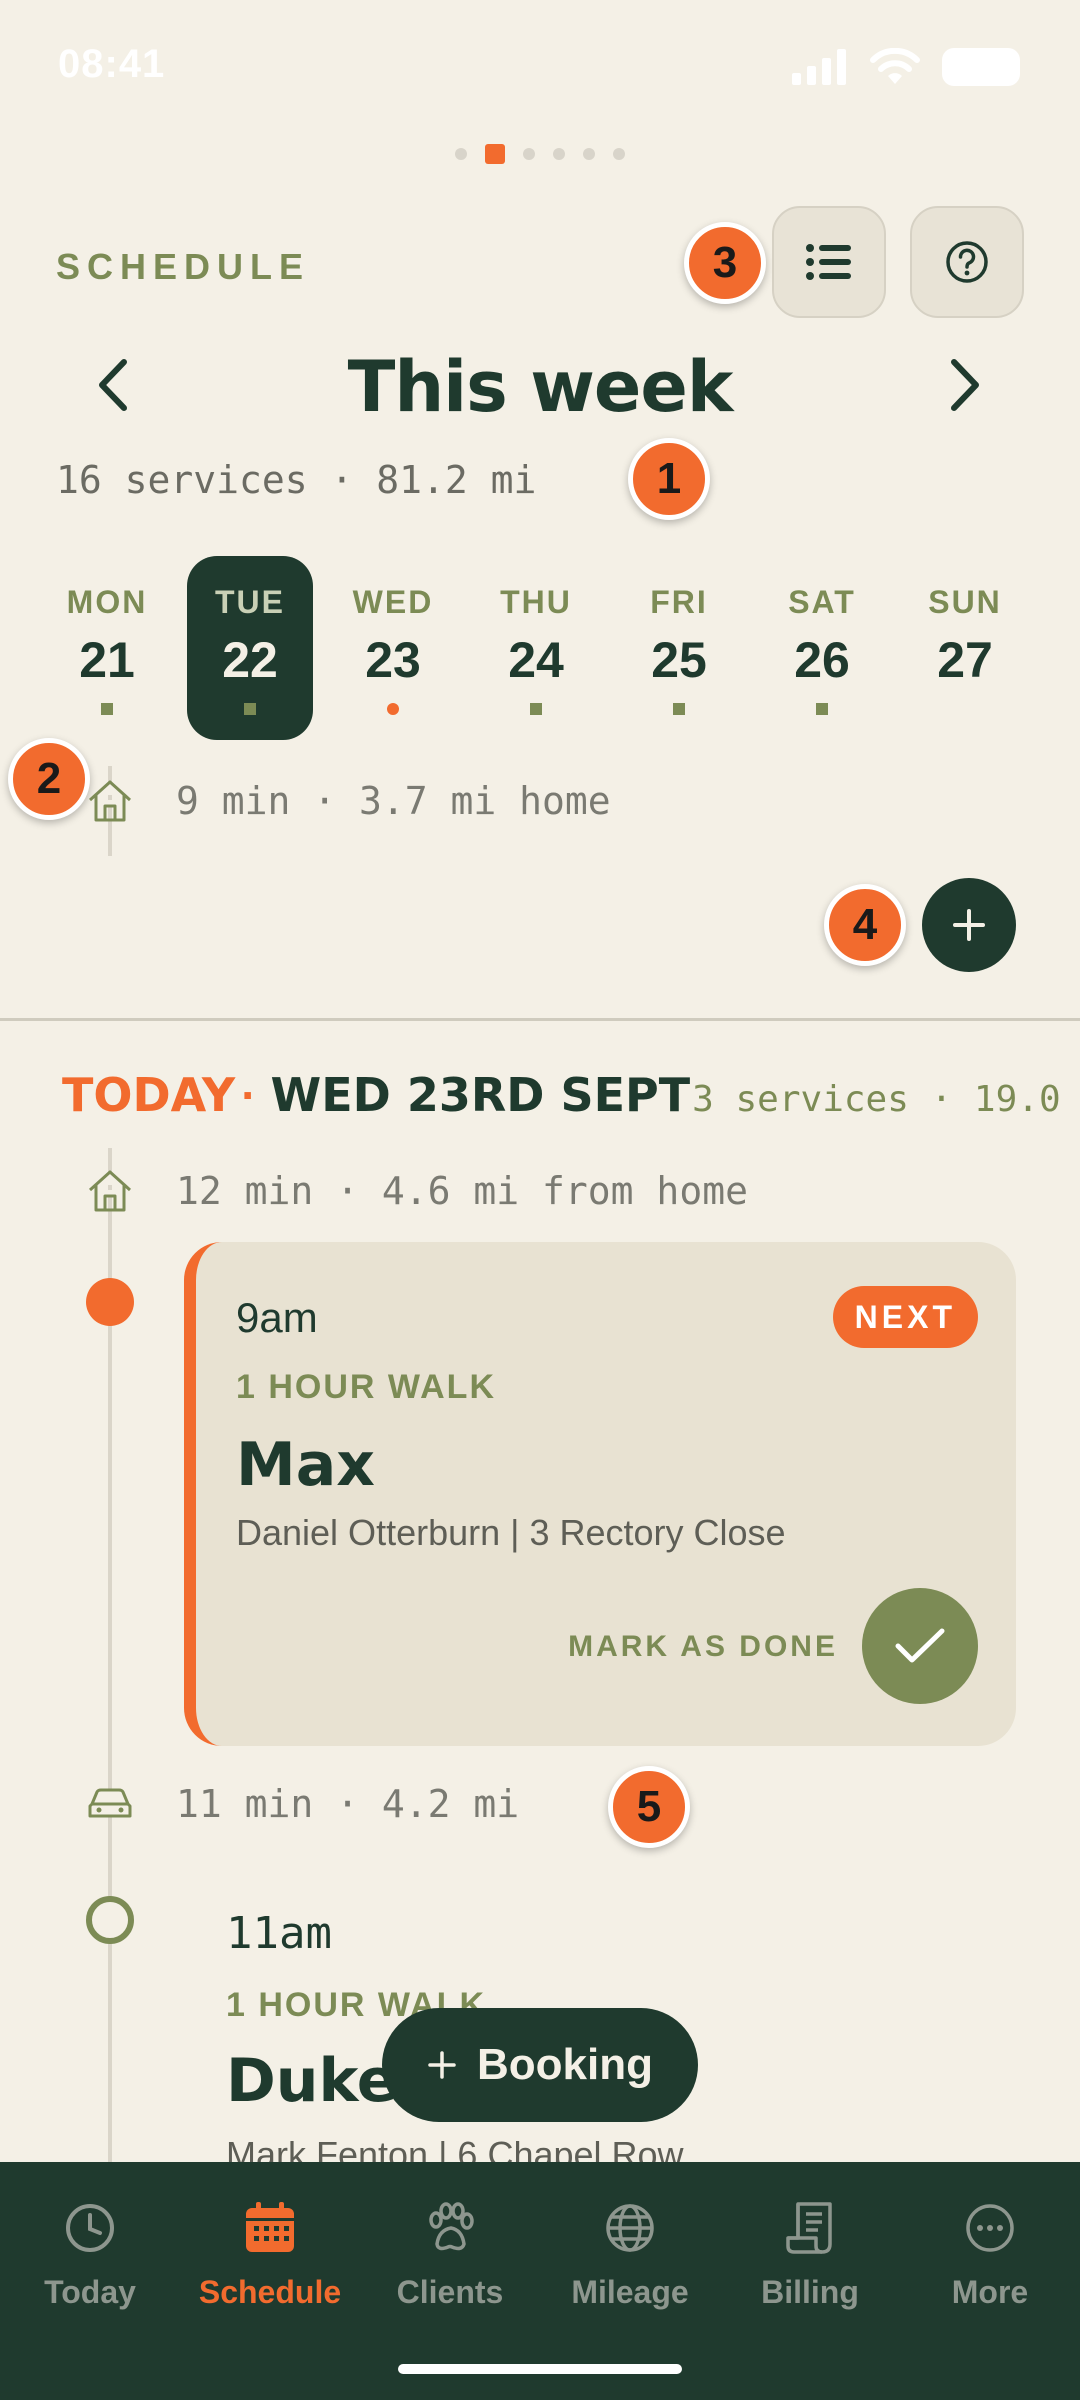  Describe the element at coordinates (679, 602) in the screenshot. I see `day-name: FRI` at that location.